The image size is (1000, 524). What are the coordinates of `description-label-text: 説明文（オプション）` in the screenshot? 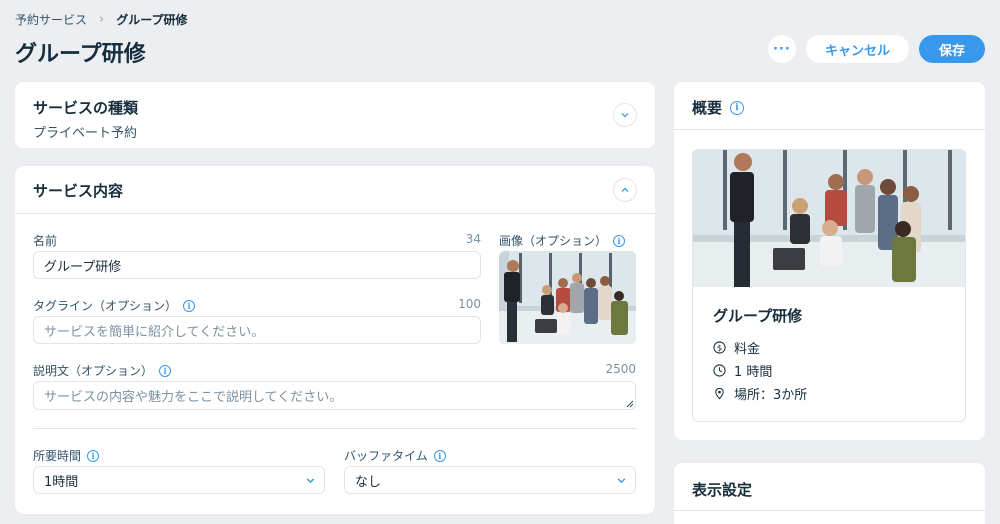 It's located at (93, 371).